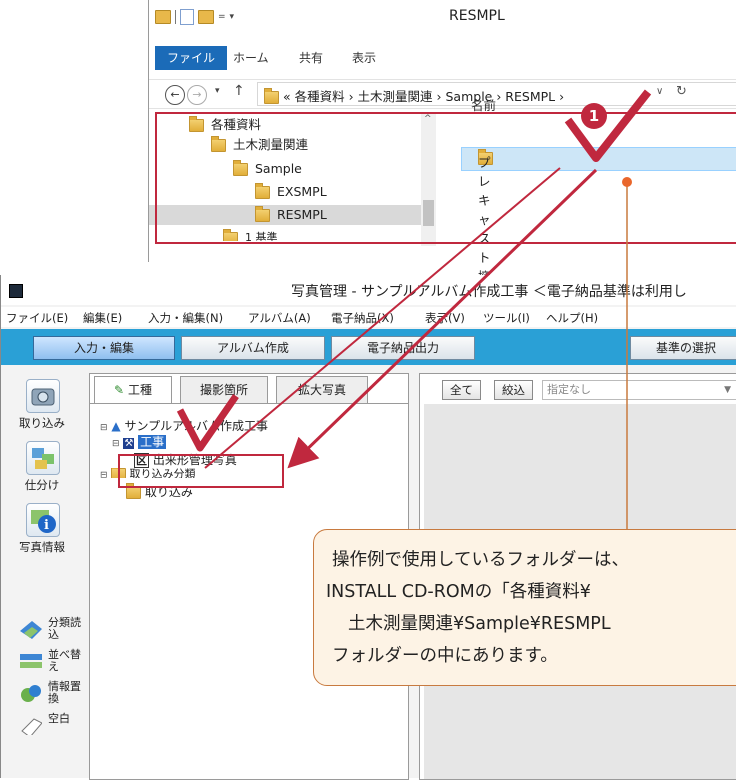  Describe the element at coordinates (42, 576) in the screenshot. I see `tool-column: 取り込み 仕分け i 写真情報 分類読込 並べ替え 情報置換 空白` at that location.